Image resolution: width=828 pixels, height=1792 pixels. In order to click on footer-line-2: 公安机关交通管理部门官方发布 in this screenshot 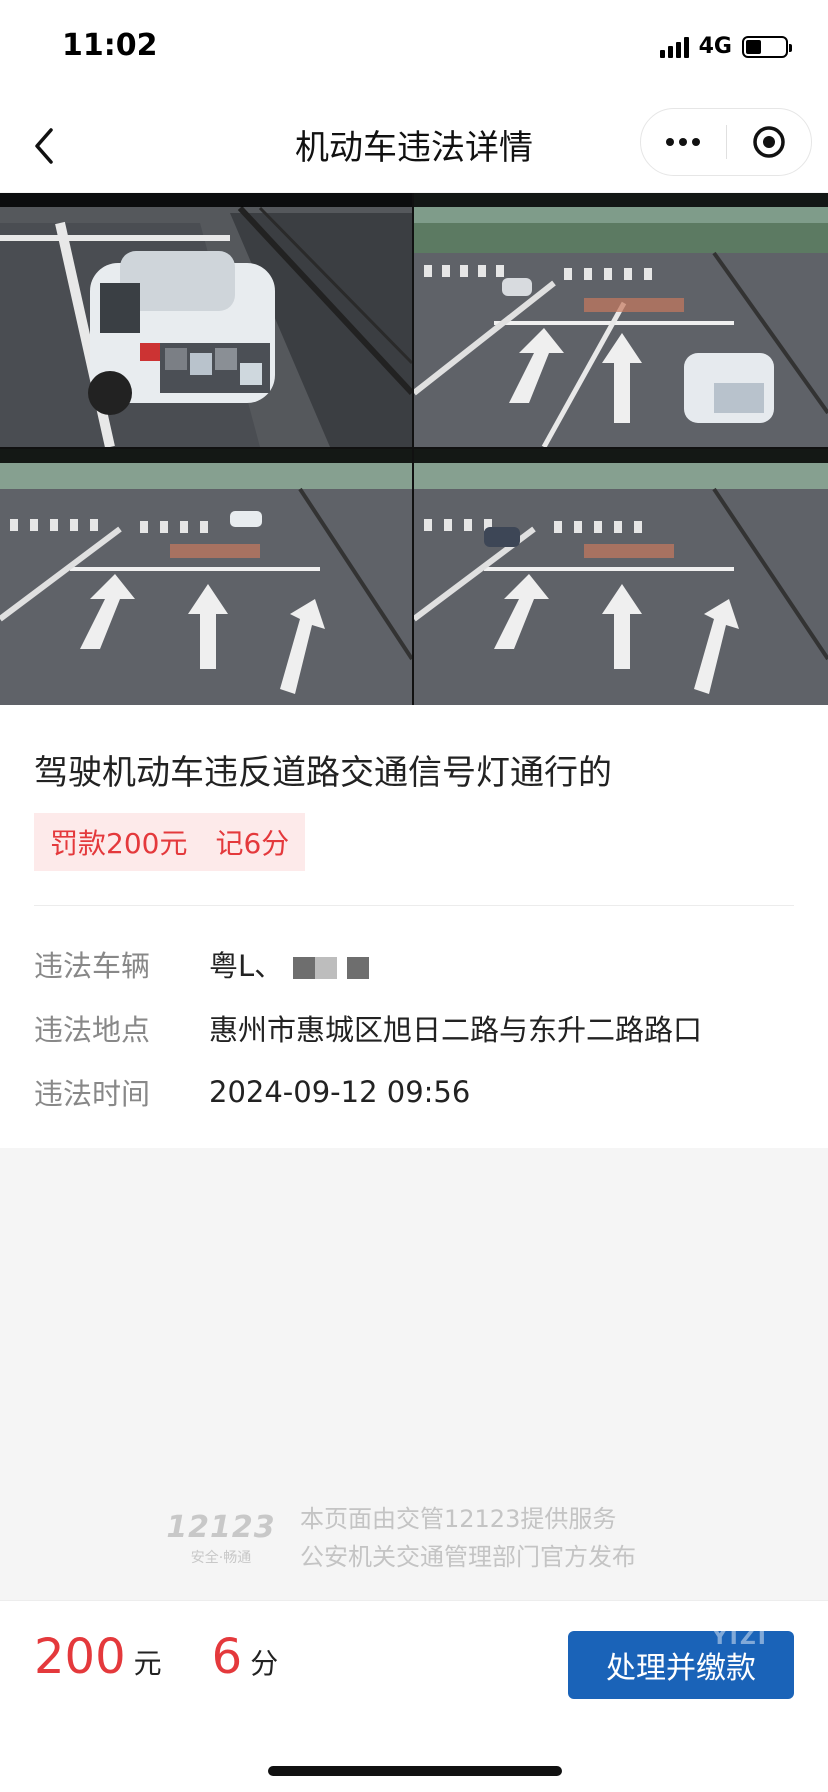, I will do `click(468, 1557)`.